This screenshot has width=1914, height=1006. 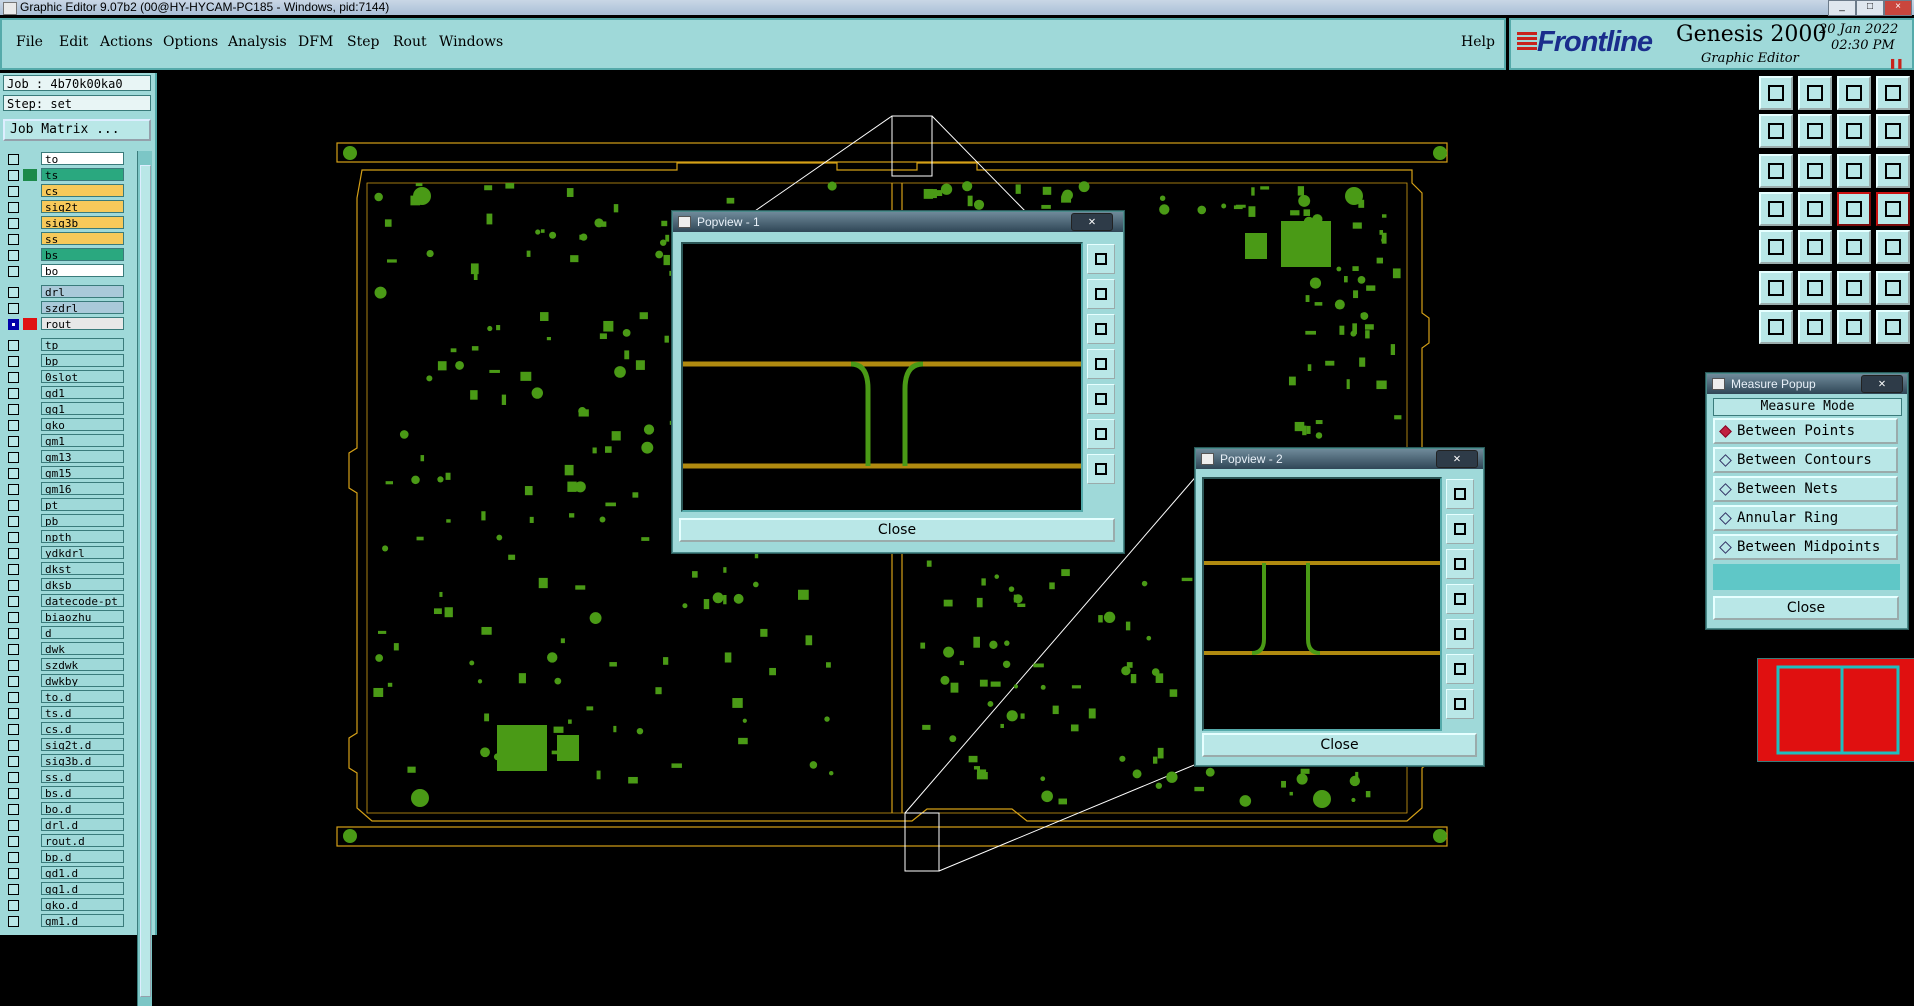 I want to click on layer-row-gm16: gm16, so click(x=64, y=489).